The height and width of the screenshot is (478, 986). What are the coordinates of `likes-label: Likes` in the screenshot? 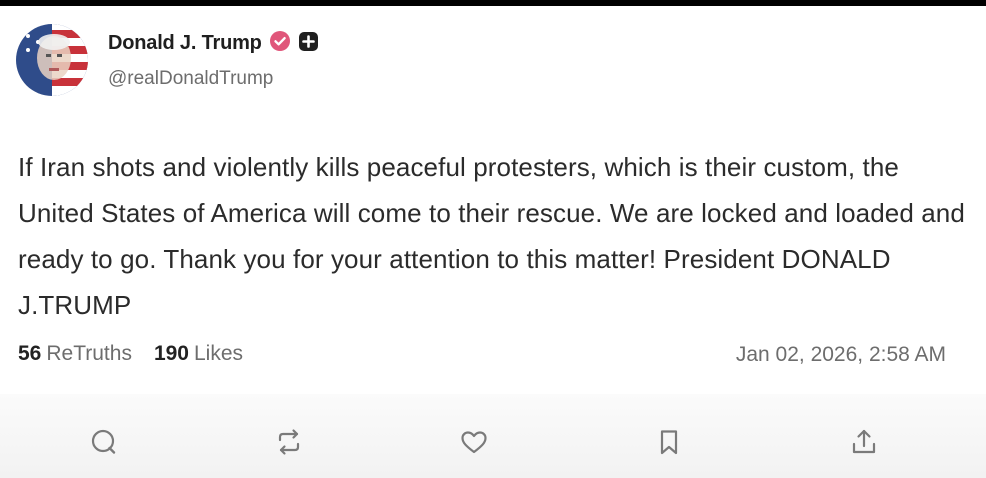 It's located at (219, 353).